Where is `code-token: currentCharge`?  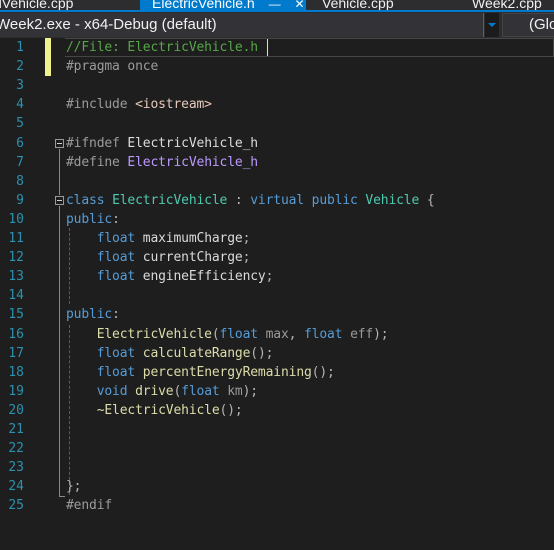 code-token: currentCharge is located at coordinates (192, 258).